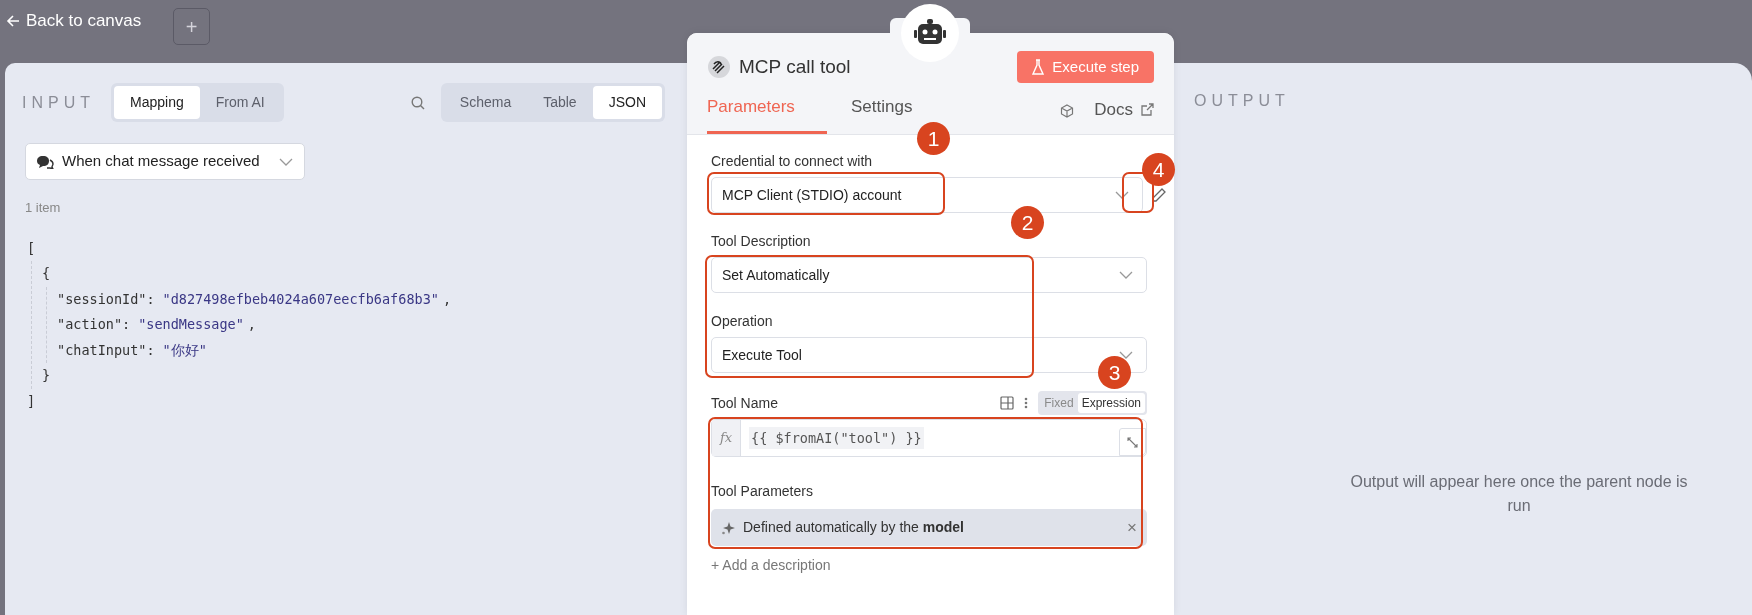 The width and height of the screenshot is (1752, 615). What do you see at coordinates (1242, 101) in the screenshot?
I see `panel-title: OUTPUT` at bounding box center [1242, 101].